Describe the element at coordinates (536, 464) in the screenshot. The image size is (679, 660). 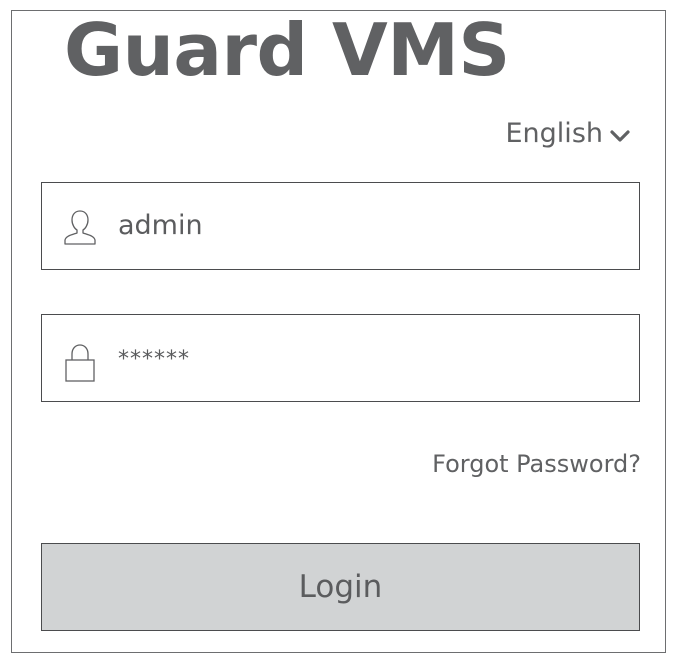
I see `forgot-password-link: Forgot Password?` at that location.